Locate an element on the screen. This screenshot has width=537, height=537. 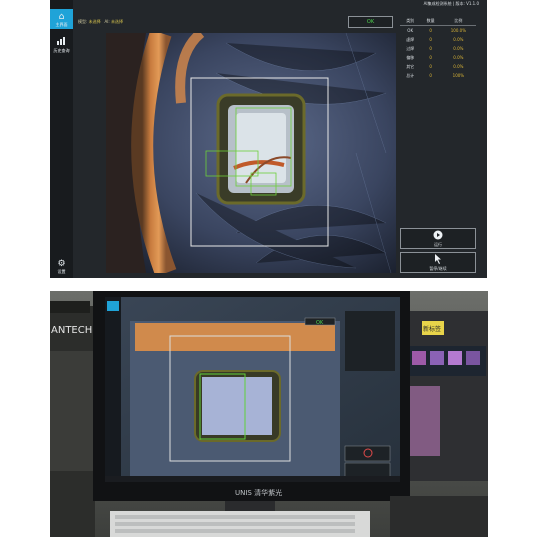
ai-label: AI: is located at coordinates (107, 21).